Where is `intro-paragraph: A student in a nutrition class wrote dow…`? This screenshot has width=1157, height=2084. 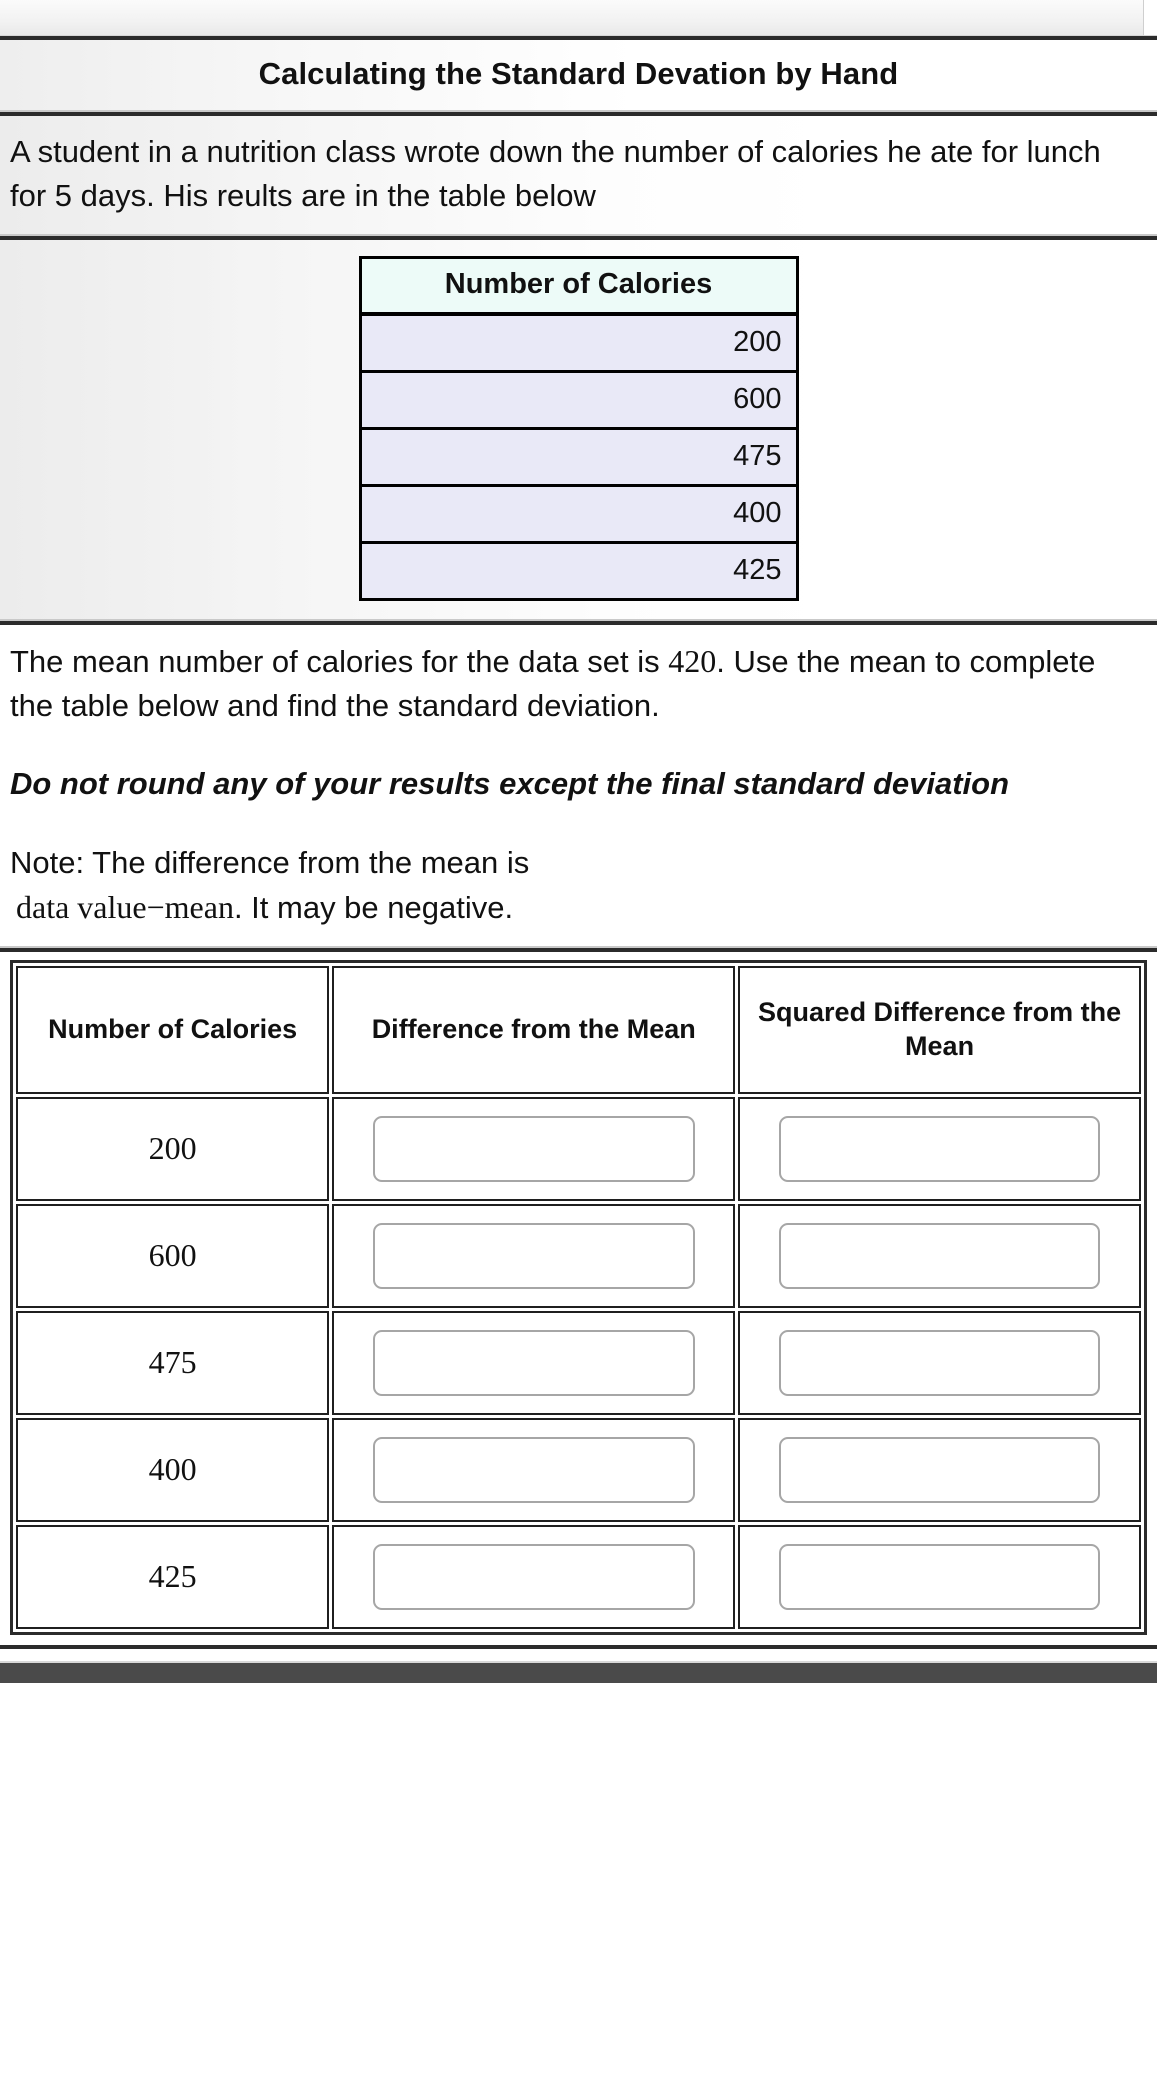 intro-paragraph: A student in a nutrition class wrote dow… is located at coordinates (555, 174).